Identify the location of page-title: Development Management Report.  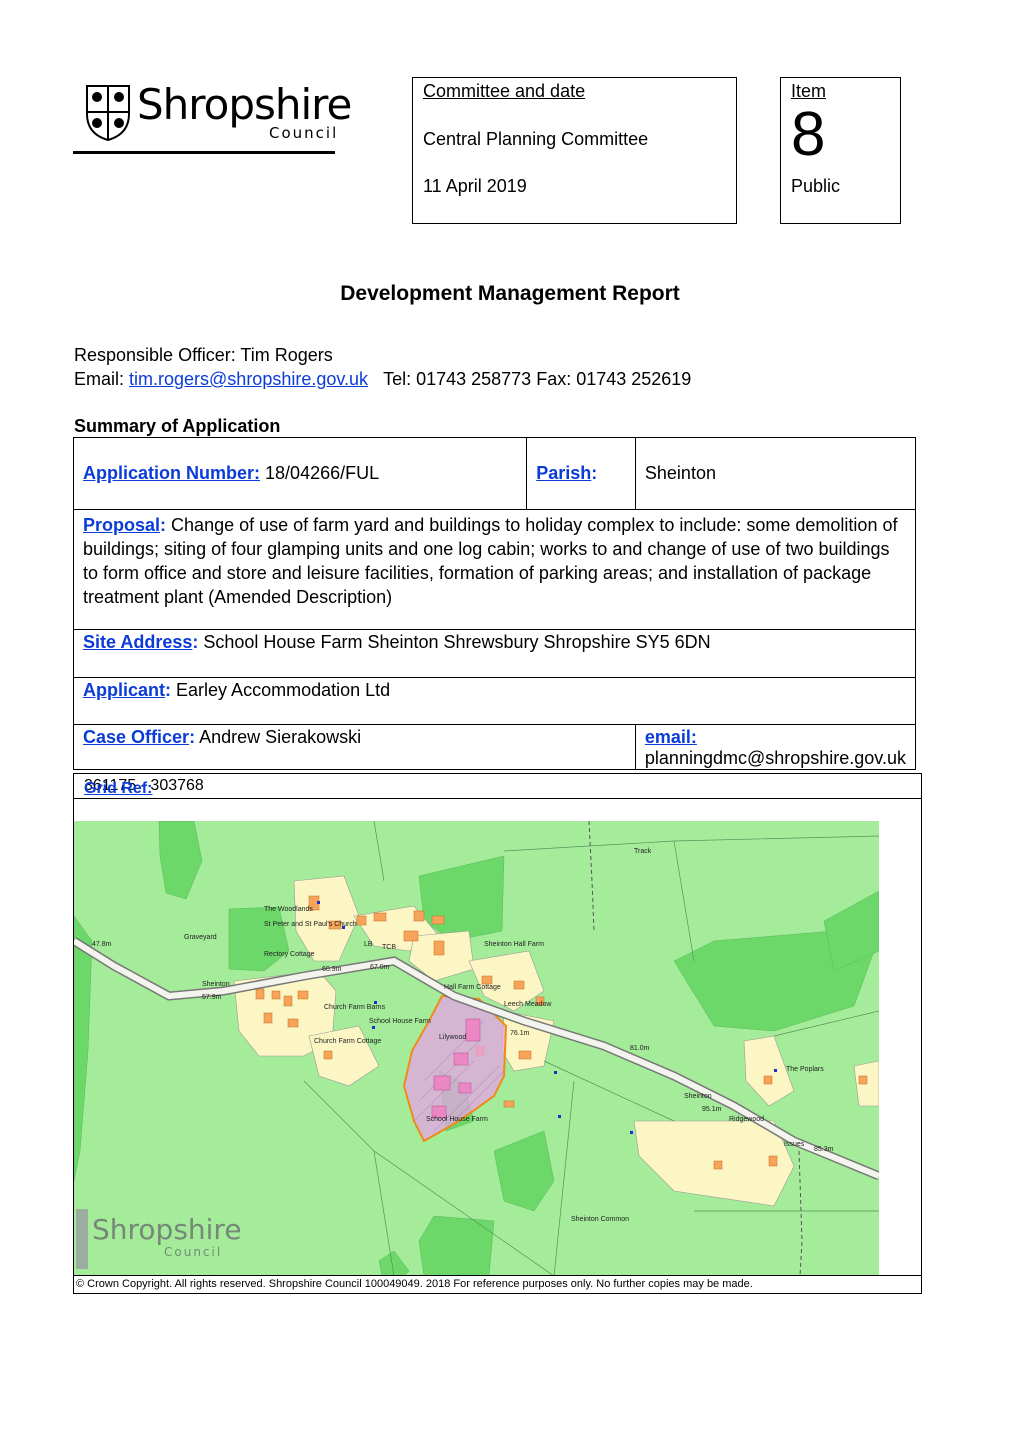
(510, 293).